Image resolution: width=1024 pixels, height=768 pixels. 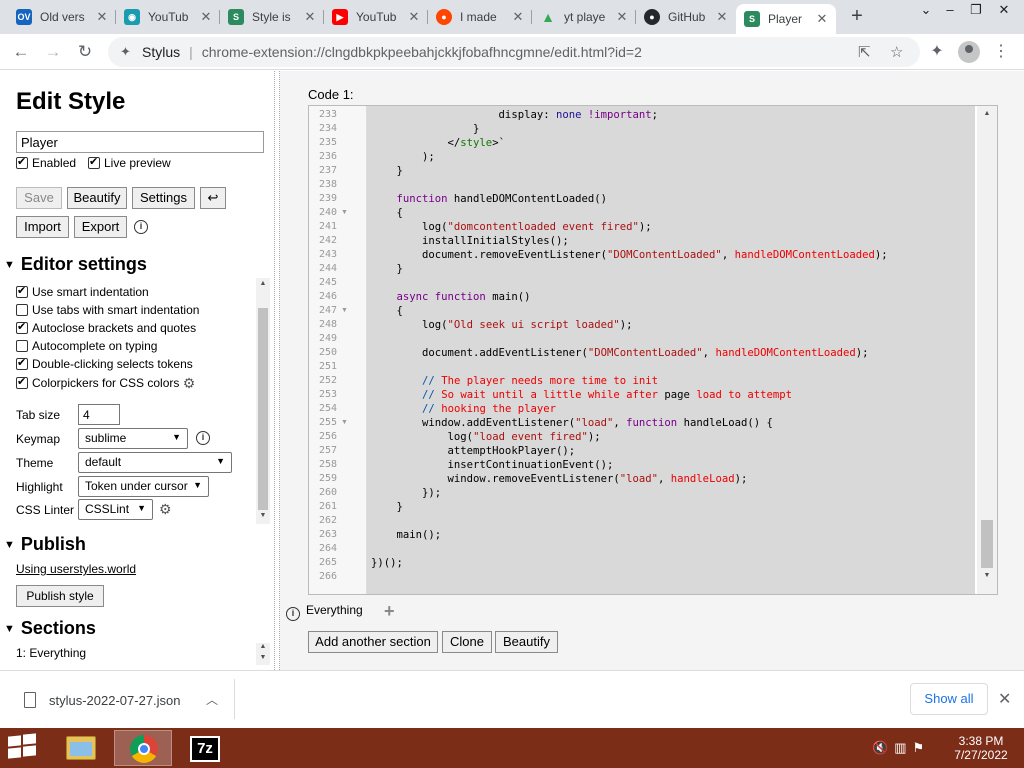 What do you see at coordinates (480, 17) in the screenshot?
I see `tab-reddit: ● I made ✕` at bounding box center [480, 17].